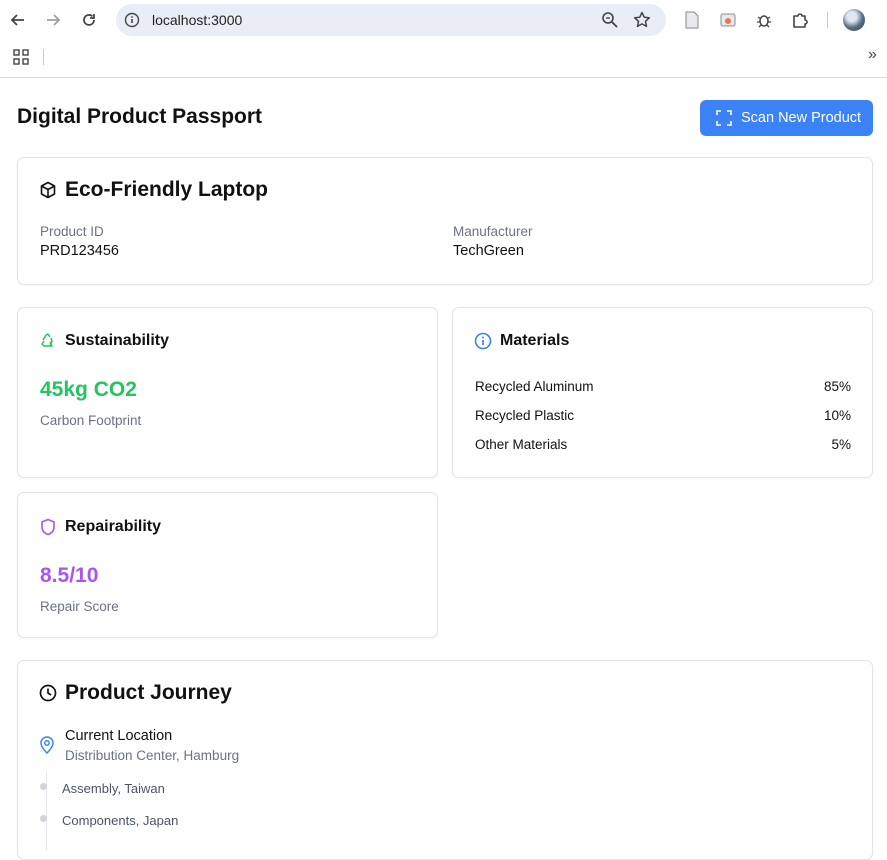 The image size is (887, 860). Describe the element at coordinates (79, 251) in the screenshot. I see `product-id-value: PRD123456` at that location.